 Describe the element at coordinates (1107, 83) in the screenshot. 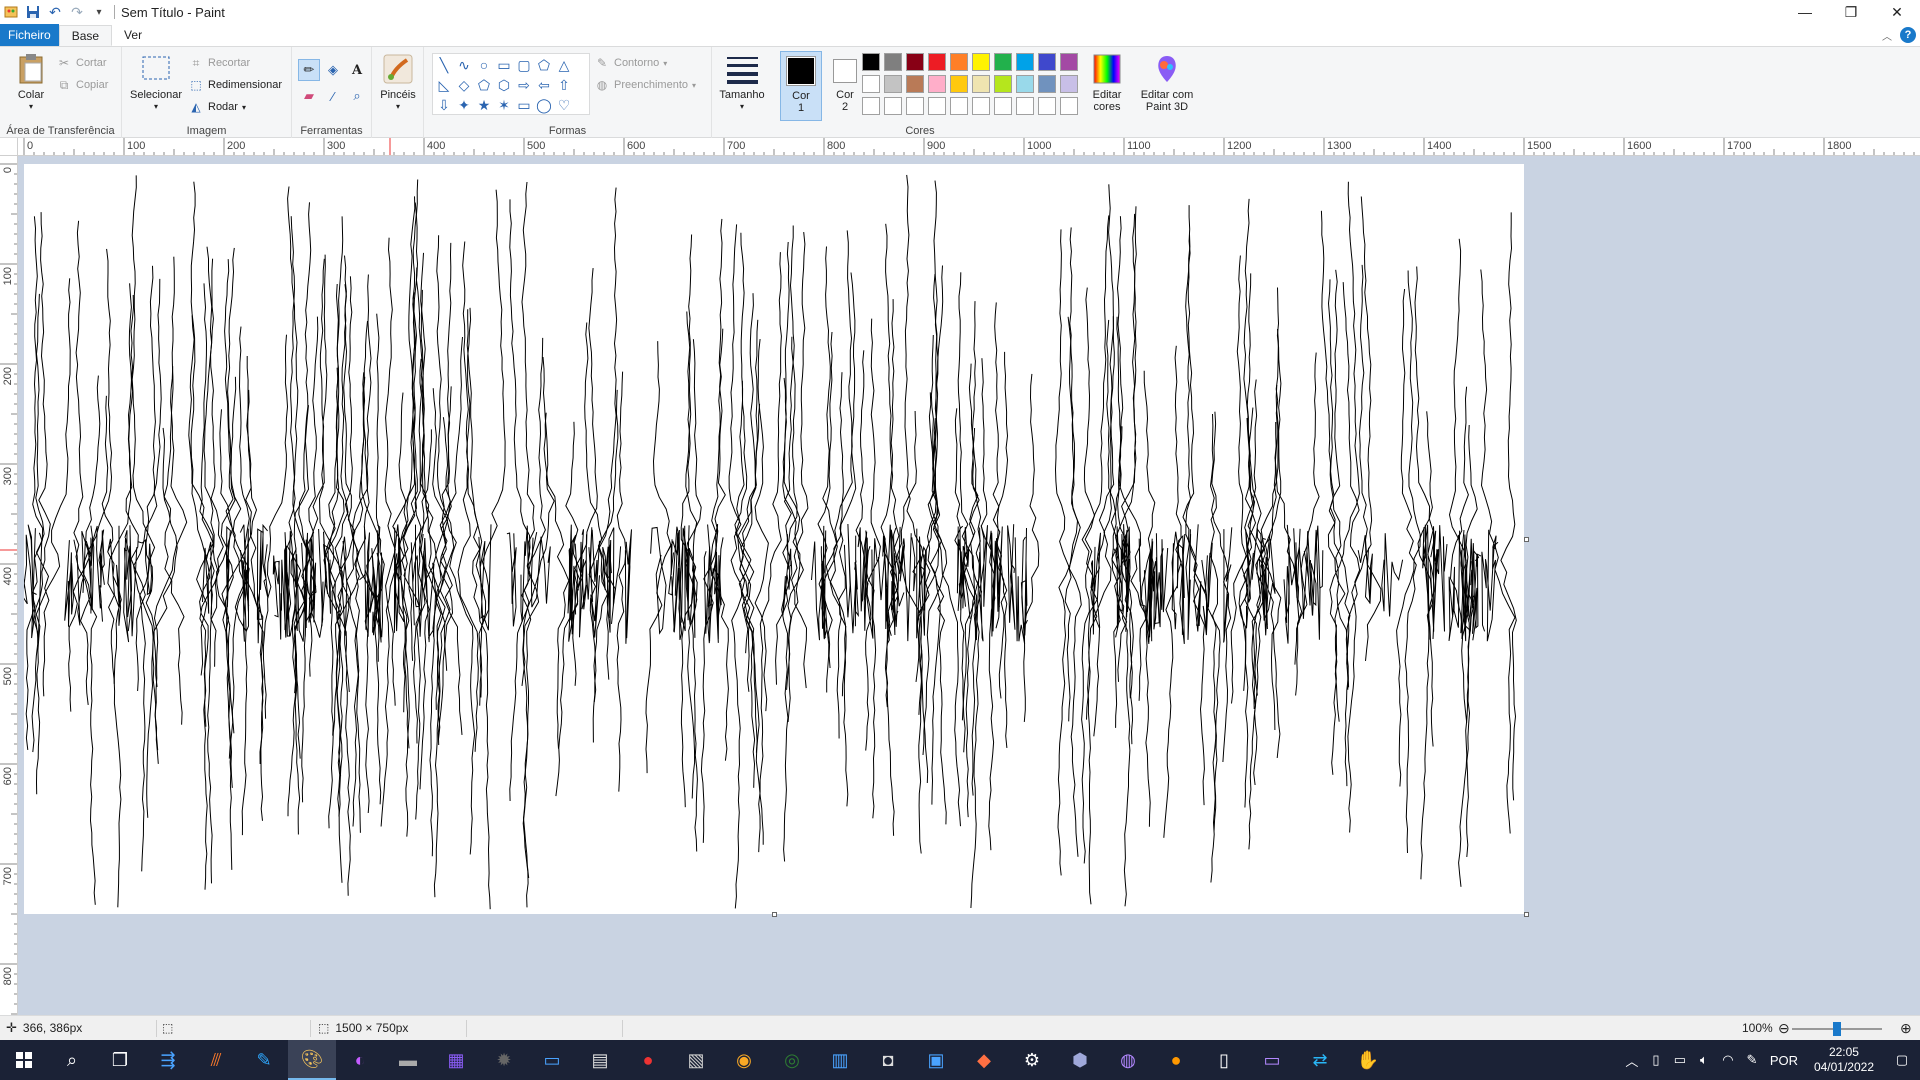

I see `edit-colors-button: Editar cores` at that location.